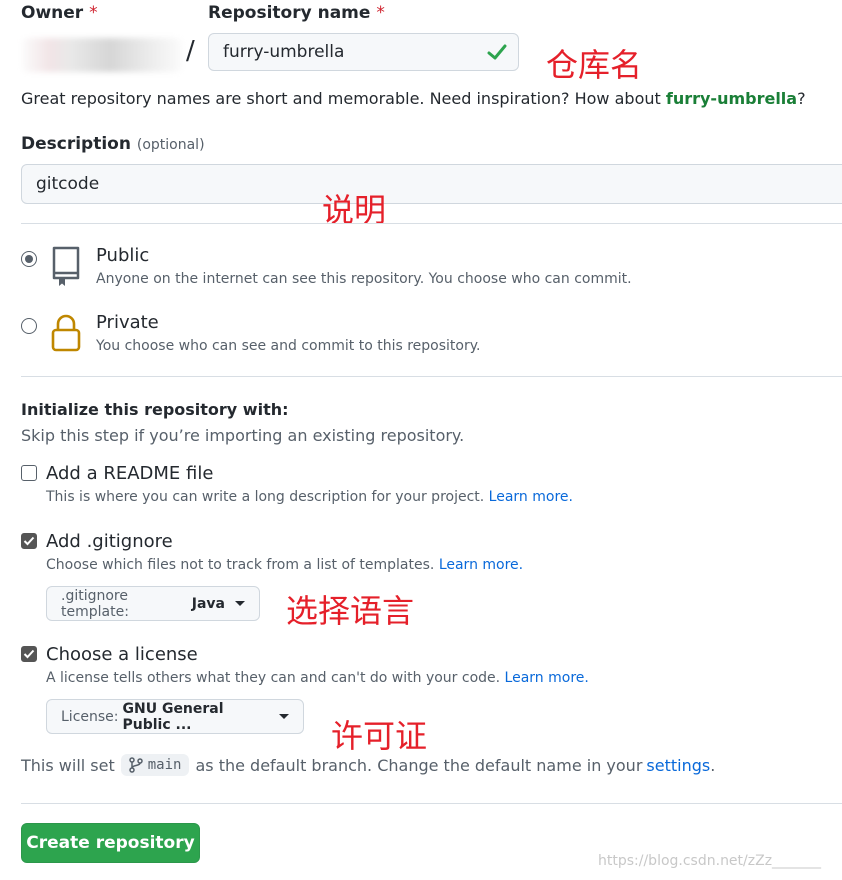  Describe the element at coordinates (296, 13) in the screenshot. I see `repo-name-label: Repository name *` at that location.